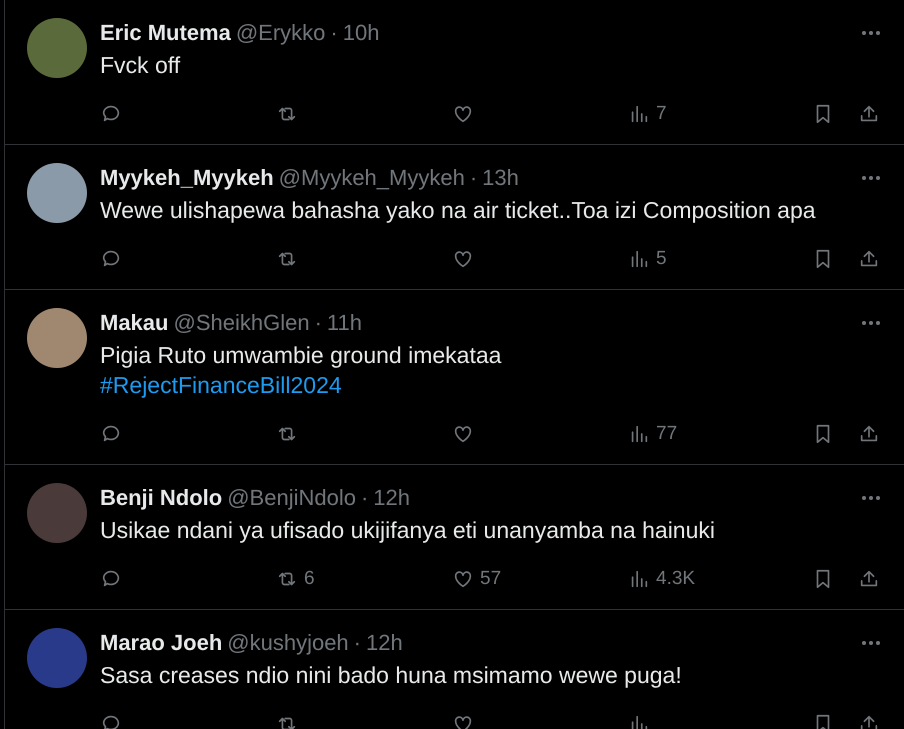  What do you see at coordinates (301, 355) in the screenshot?
I see `post-text: Pigia Ruto umwambie ground imekataa` at bounding box center [301, 355].